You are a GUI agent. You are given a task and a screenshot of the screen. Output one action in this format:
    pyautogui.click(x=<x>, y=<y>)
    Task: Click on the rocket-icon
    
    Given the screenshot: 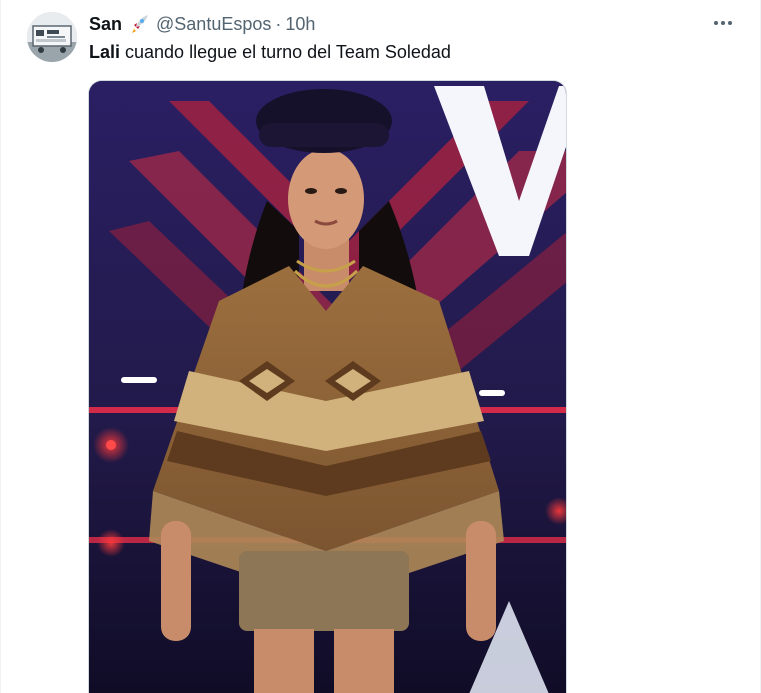 What is the action you would take?
    pyautogui.click(x=139, y=24)
    